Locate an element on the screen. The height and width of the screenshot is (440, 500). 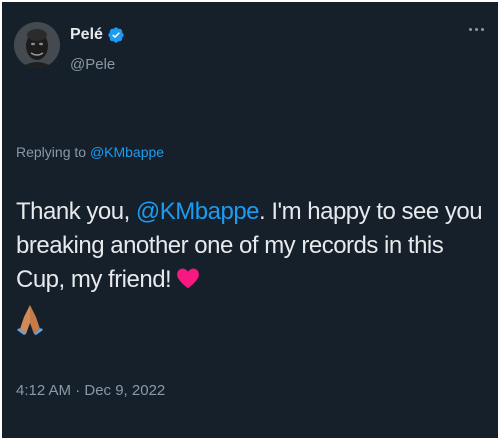
author-display-name: Pelé is located at coordinates (86, 35).